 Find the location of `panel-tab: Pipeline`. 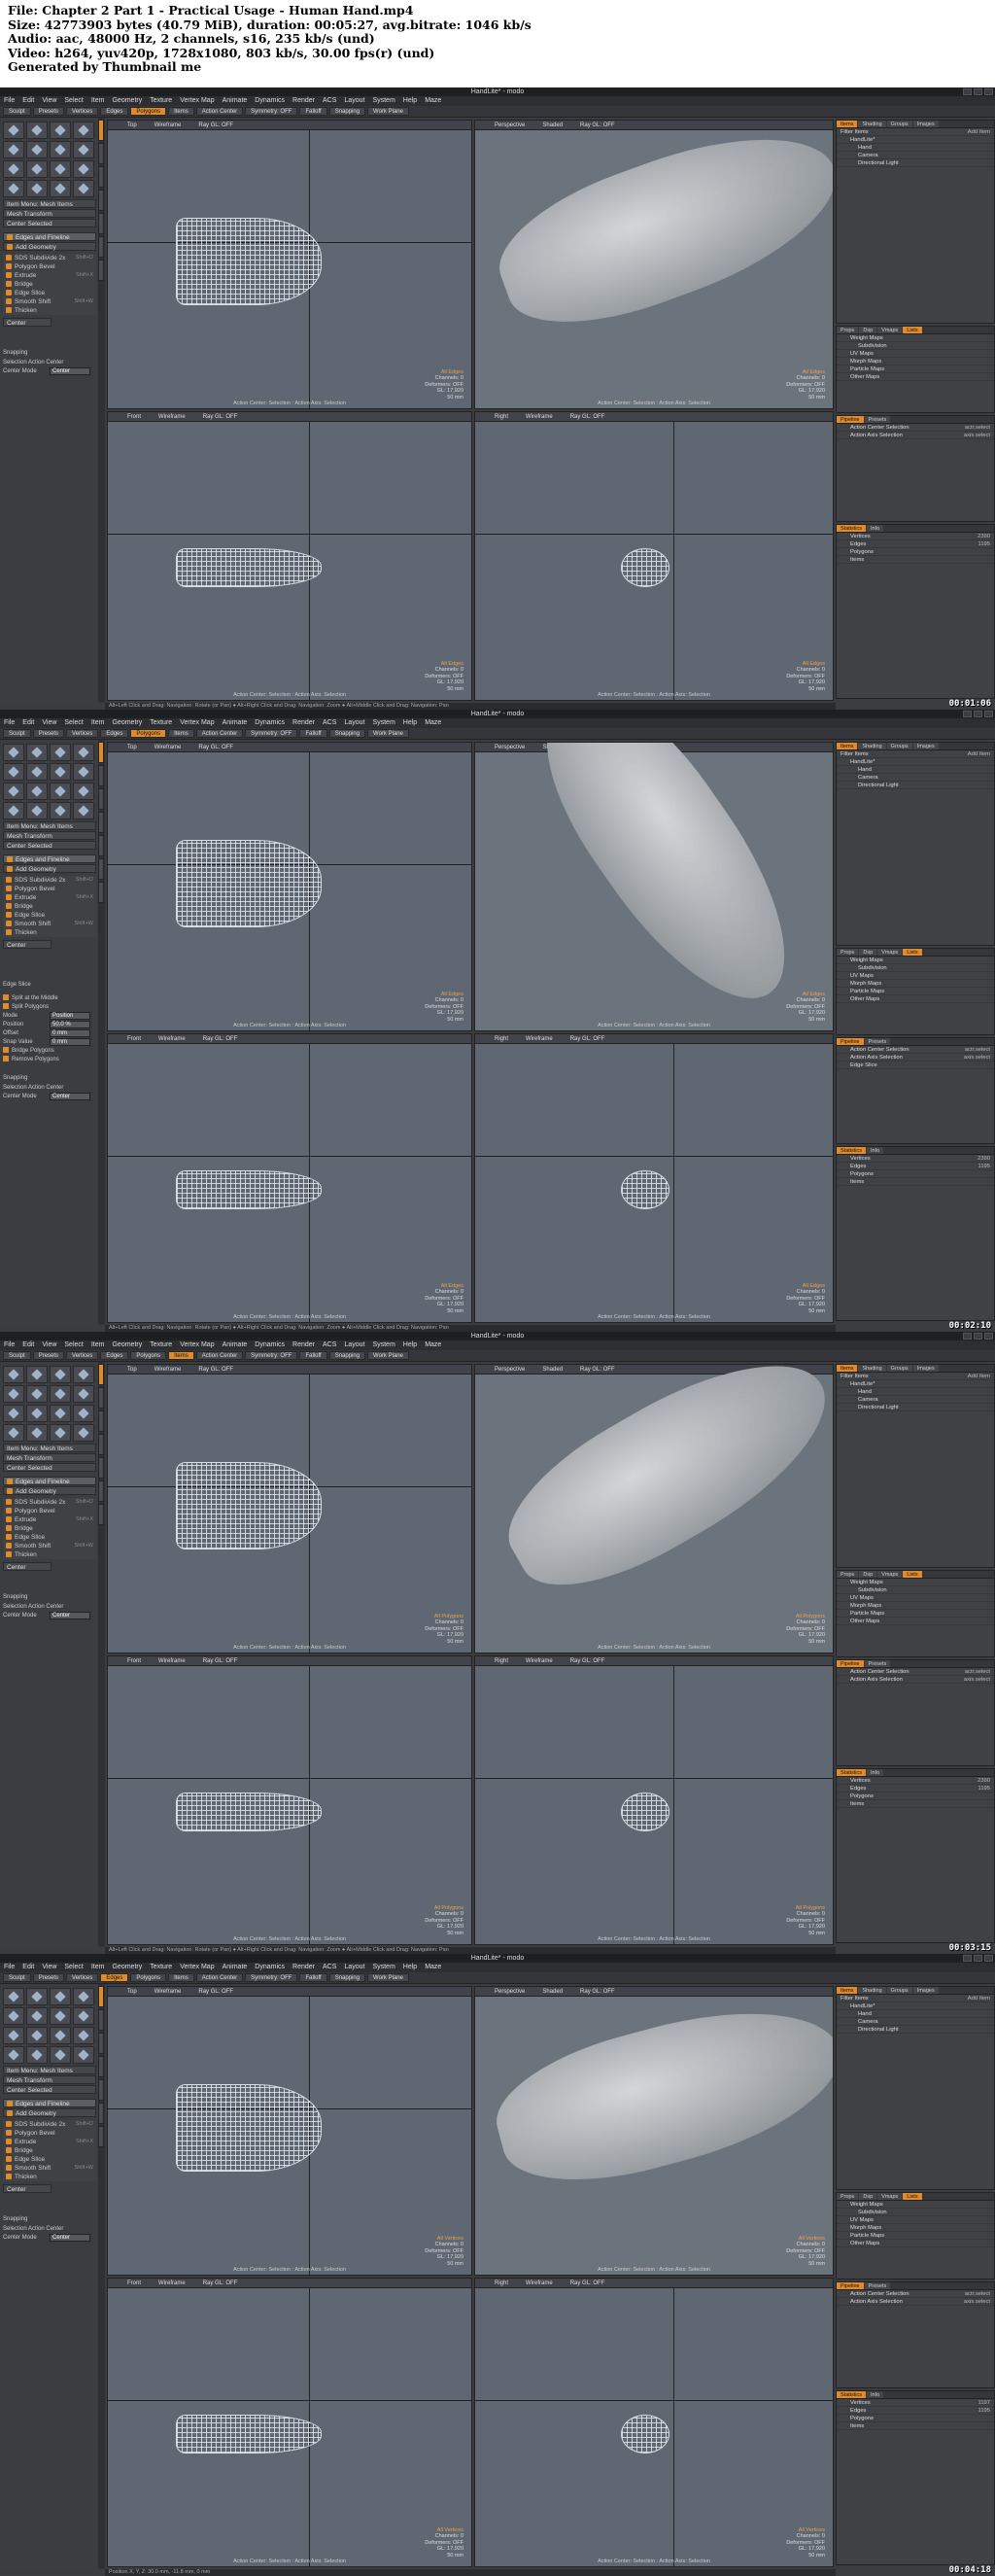

panel-tab: Pipeline is located at coordinates (850, 1041).